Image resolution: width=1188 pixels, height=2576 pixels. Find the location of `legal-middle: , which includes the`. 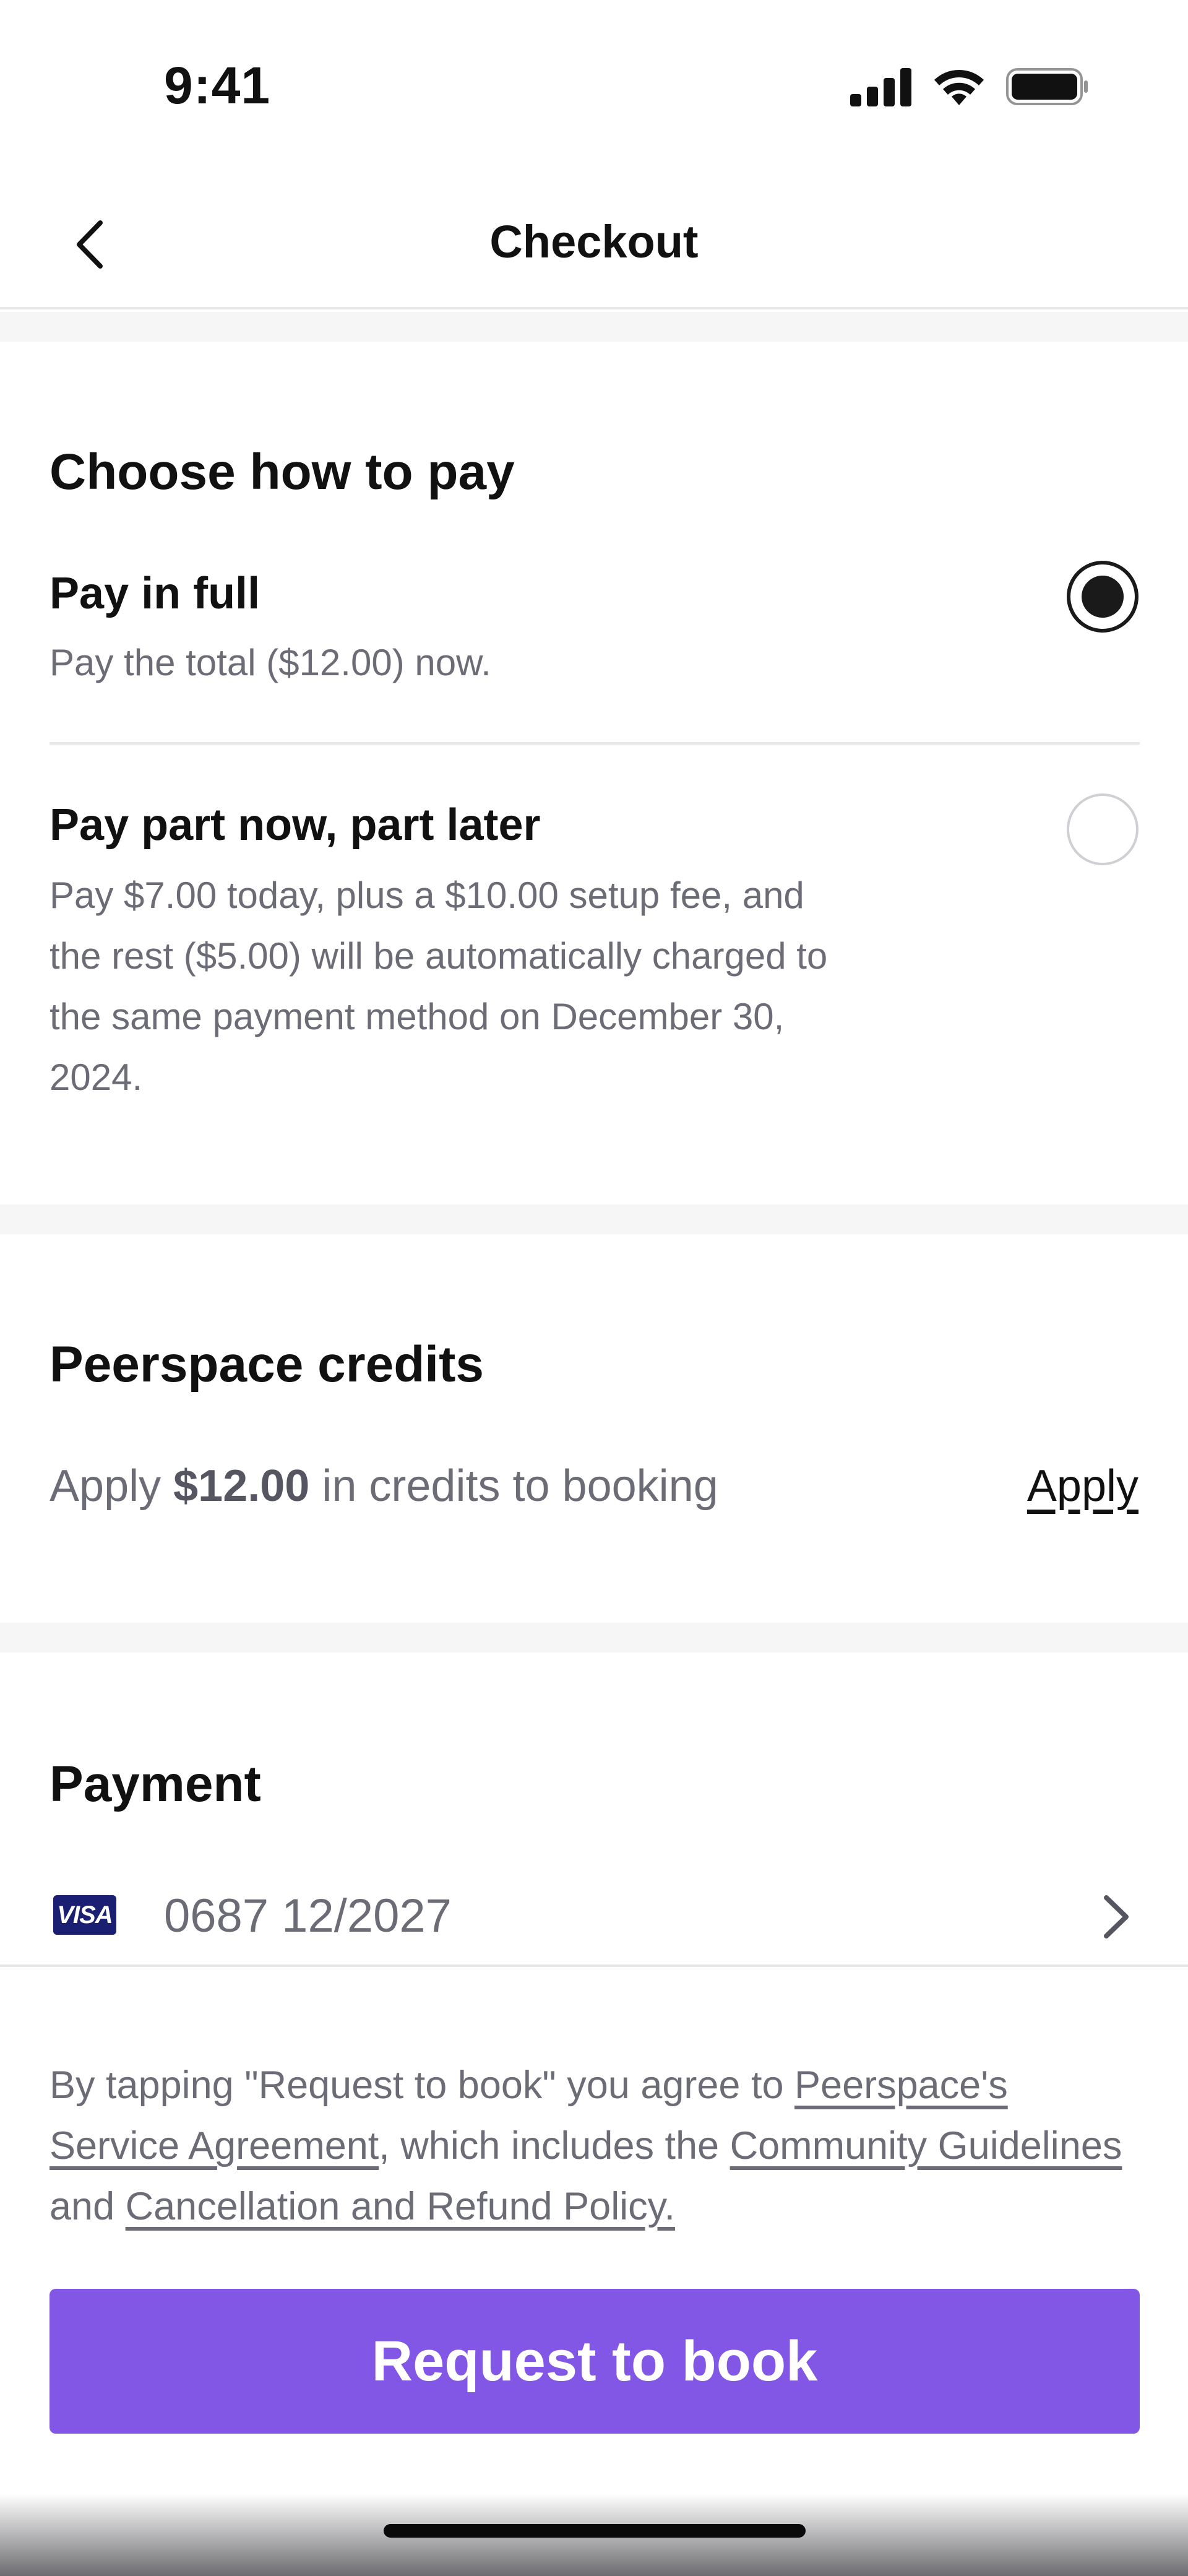

legal-middle: , which includes the is located at coordinates (549, 2146).